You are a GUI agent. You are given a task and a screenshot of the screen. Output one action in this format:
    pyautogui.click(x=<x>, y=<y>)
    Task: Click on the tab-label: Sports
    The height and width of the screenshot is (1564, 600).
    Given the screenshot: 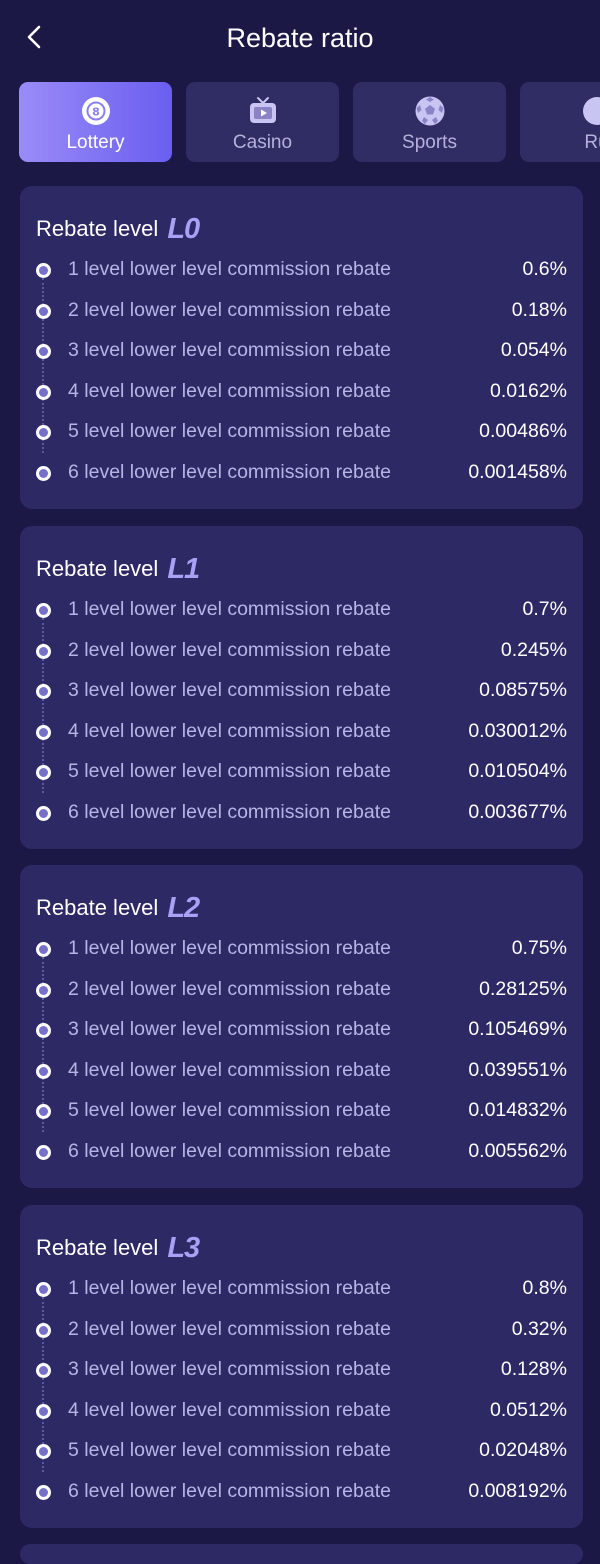 What is the action you would take?
    pyautogui.click(x=429, y=143)
    